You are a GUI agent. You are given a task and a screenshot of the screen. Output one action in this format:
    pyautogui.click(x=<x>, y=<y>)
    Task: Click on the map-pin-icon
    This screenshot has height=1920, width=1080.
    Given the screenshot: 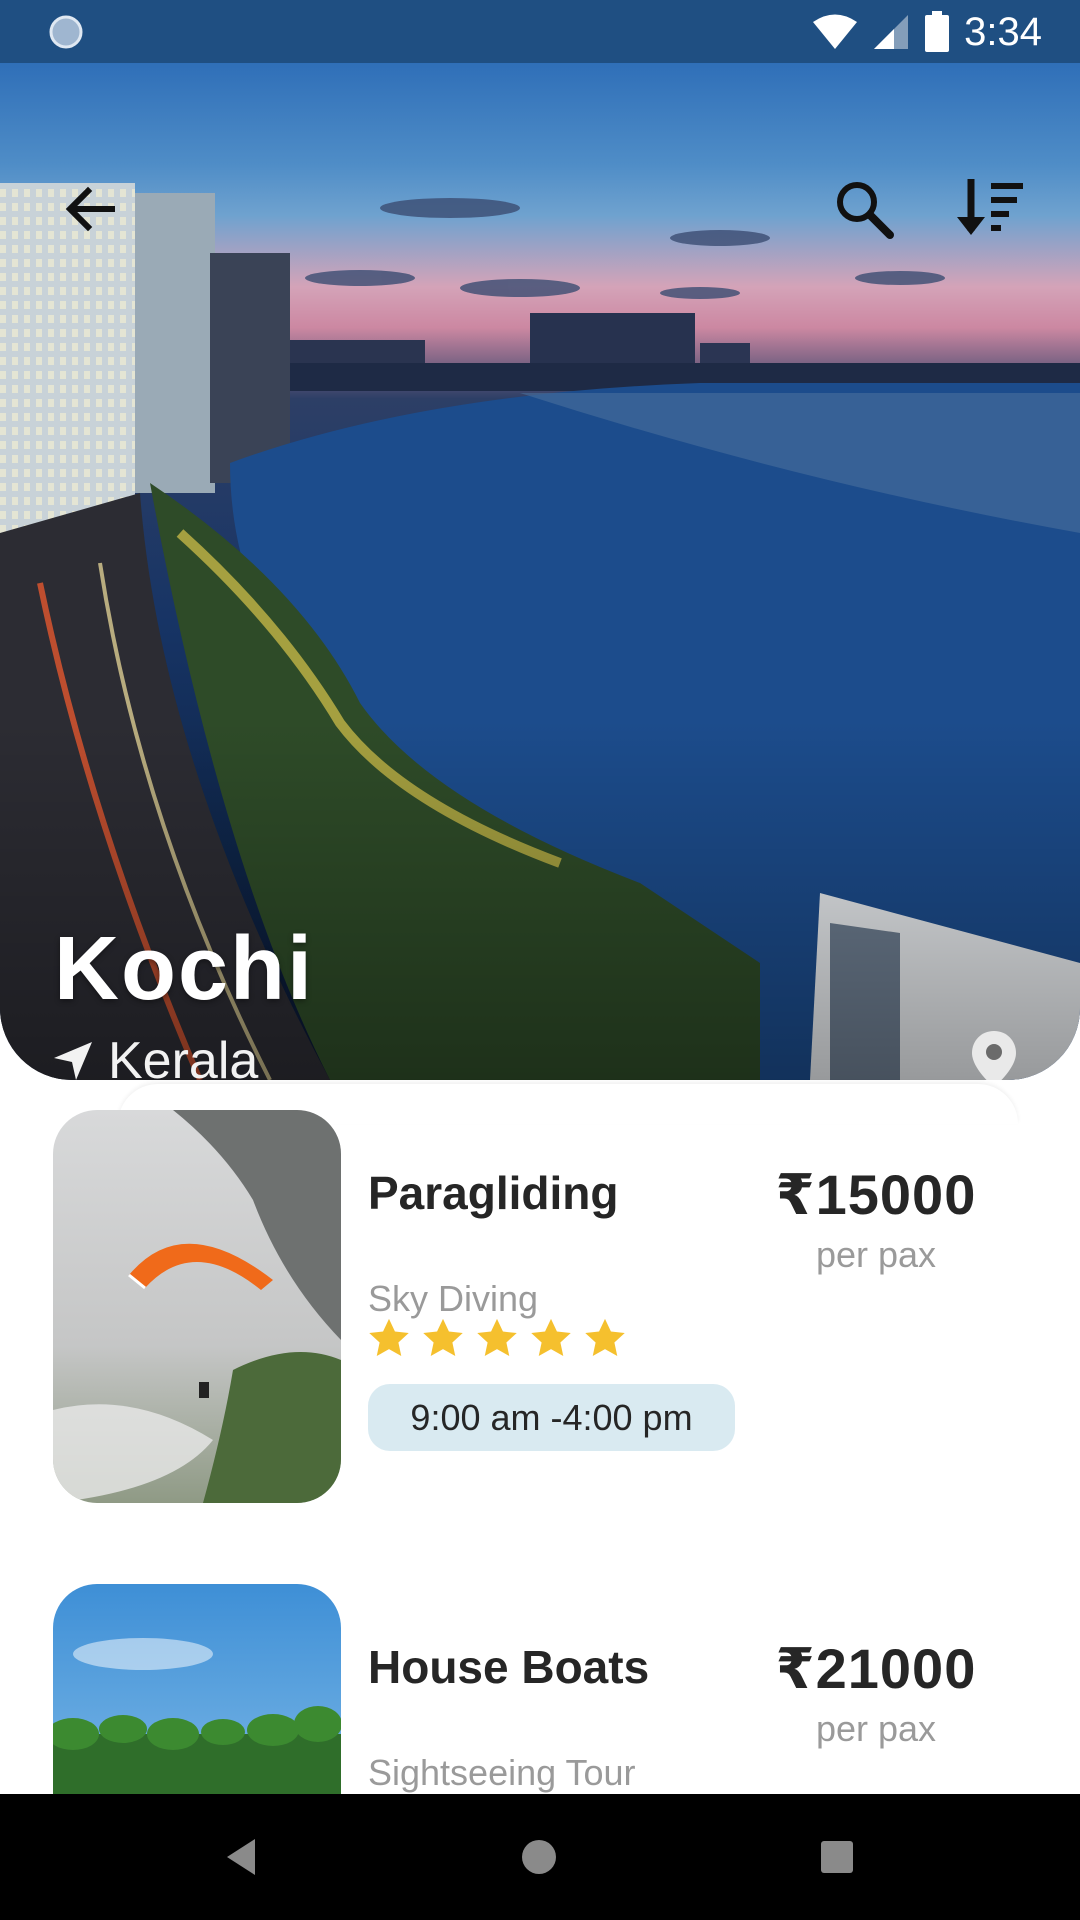 What is the action you would take?
    pyautogui.click(x=994, y=1055)
    